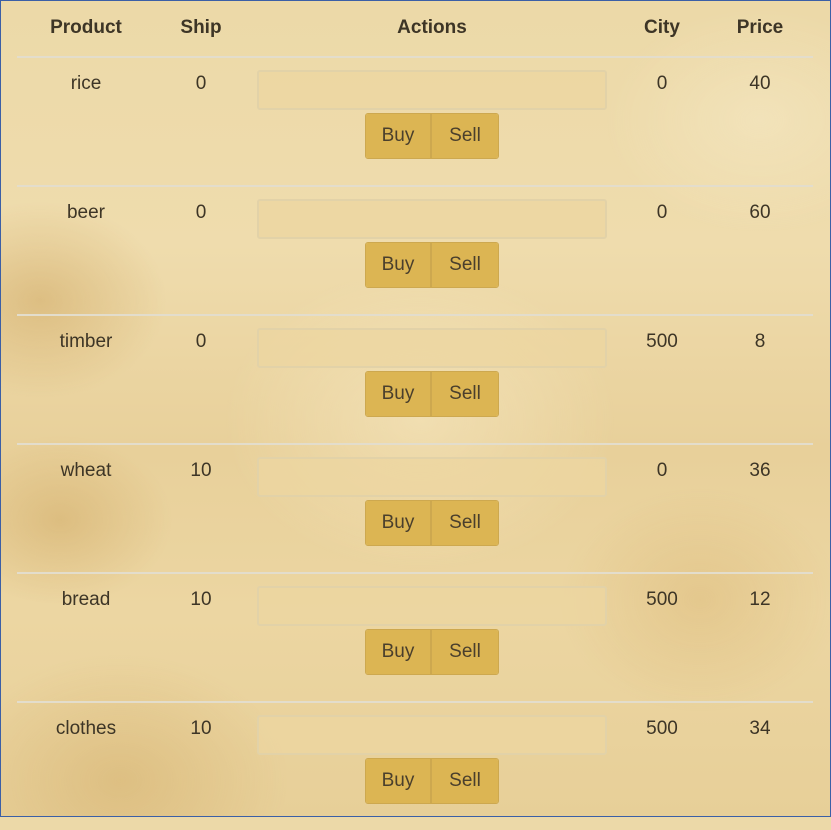  What do you see at coordinates (86, 509) in the screenshot?
I see `product-name: wheat` at bounding box center [86, 509].